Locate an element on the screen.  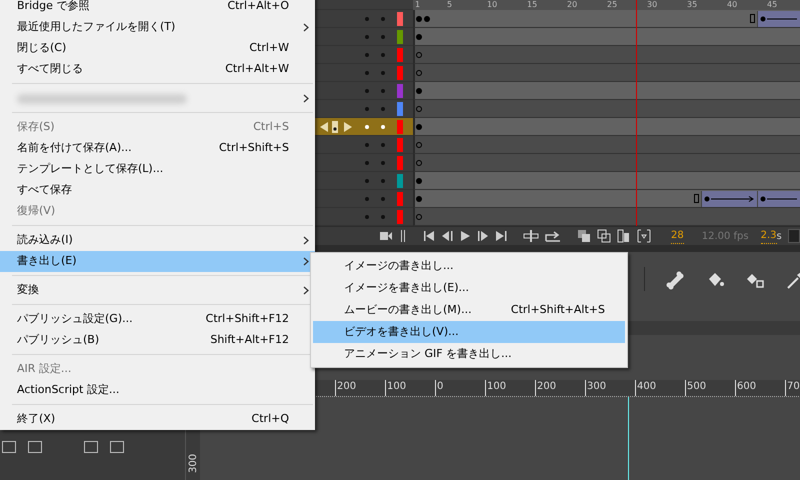
camera-icon is located at coordinates (386, 236).